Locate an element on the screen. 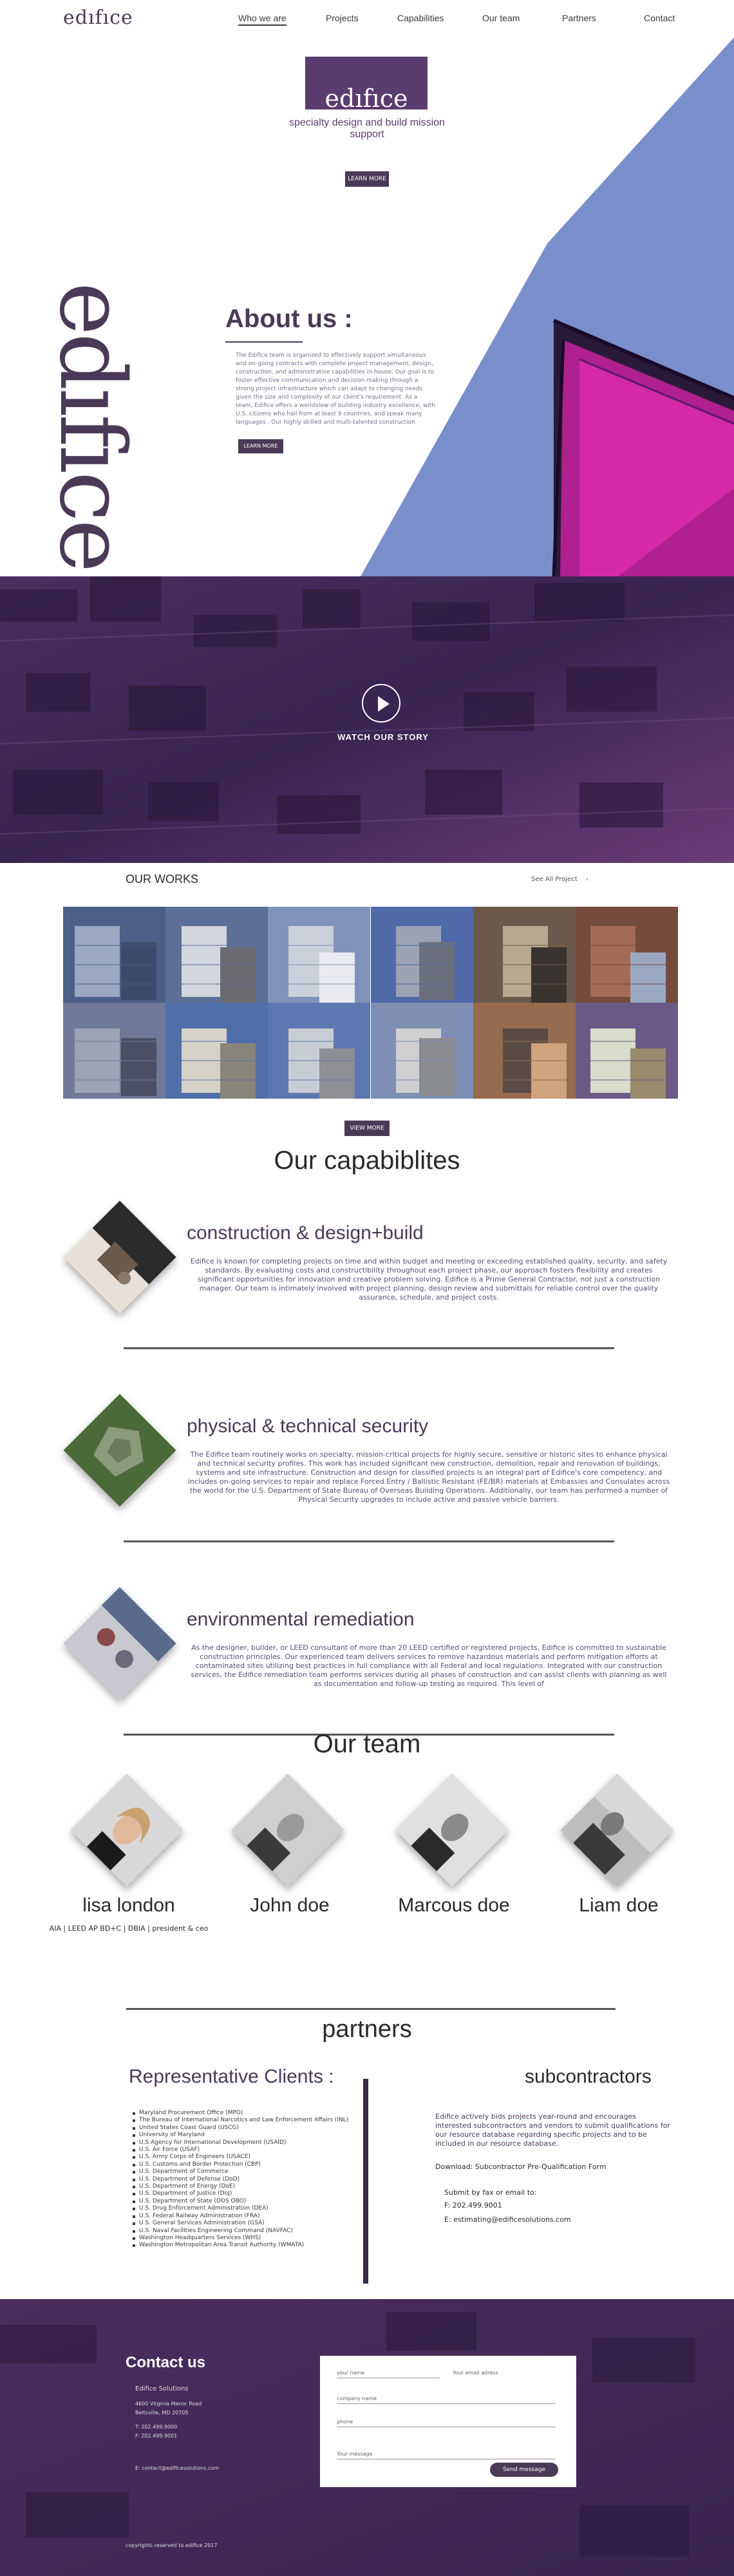 The width and height of the screenshot is (734, 2576). chevron-right-icon: › is located at coordinates (586, 879).